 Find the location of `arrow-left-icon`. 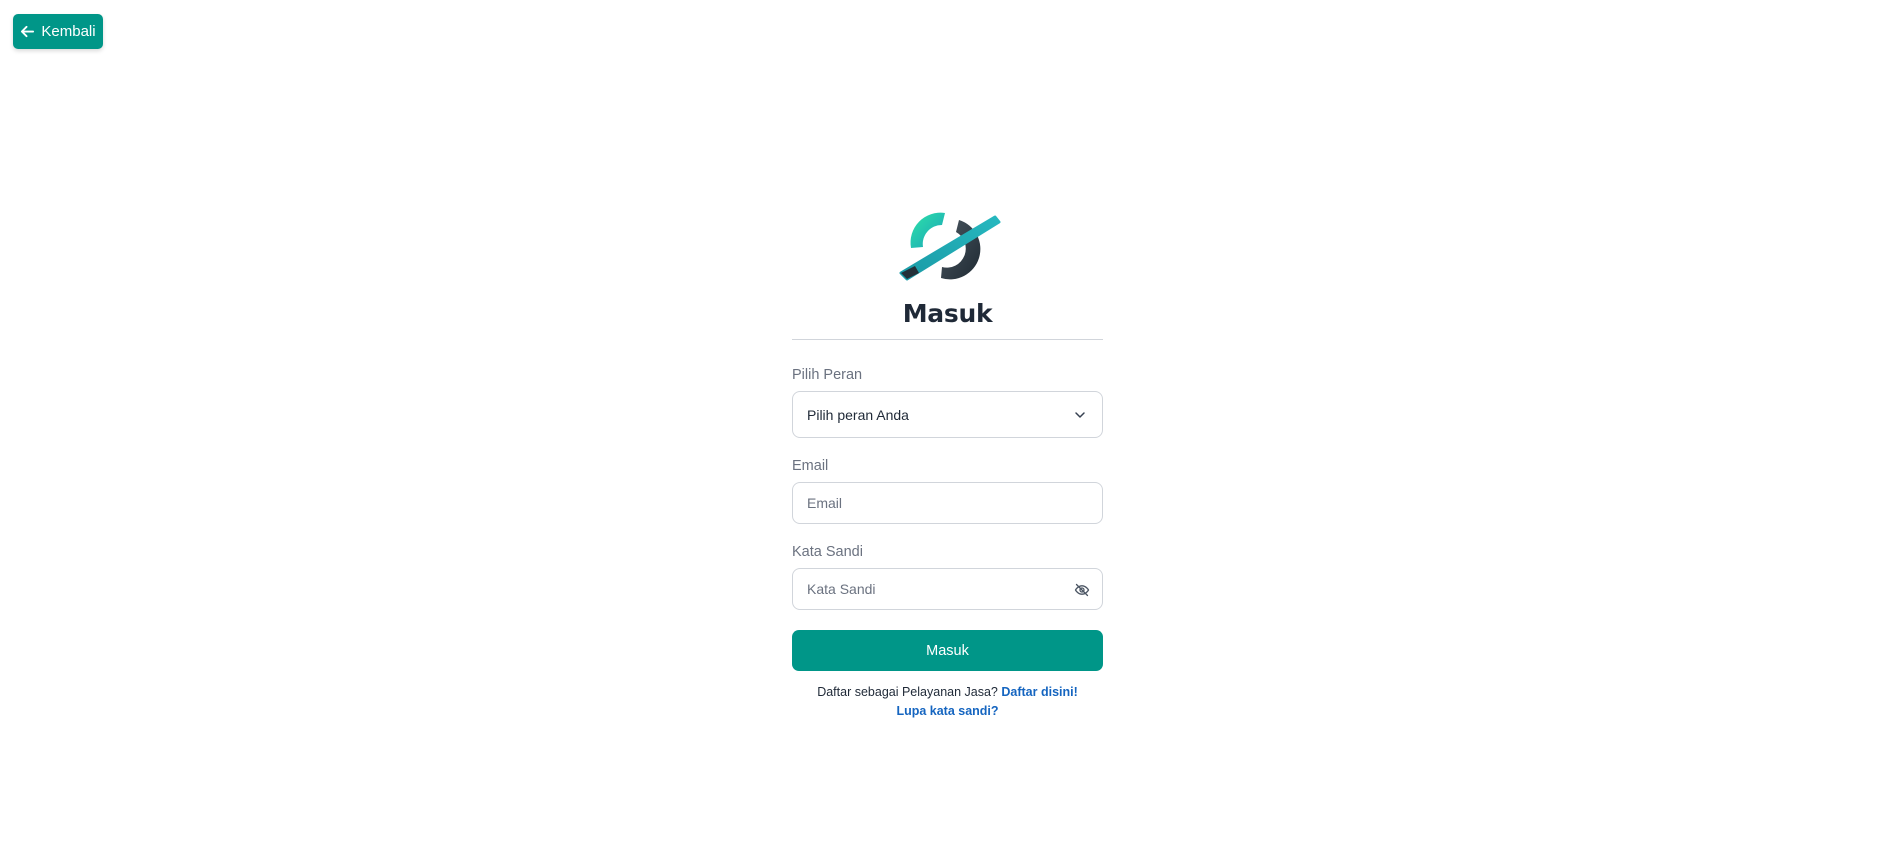

arrow-left-icon is located at coordinates (28, 31).